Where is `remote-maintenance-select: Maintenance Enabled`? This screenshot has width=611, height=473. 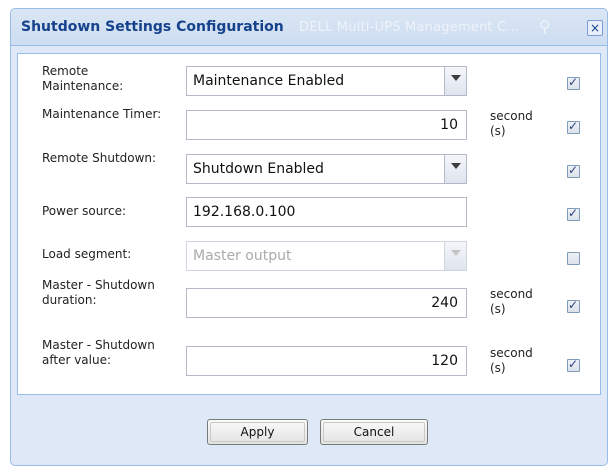 remote-maintenance-select: Maintenance Enabled is located at coordinates (326, 81).